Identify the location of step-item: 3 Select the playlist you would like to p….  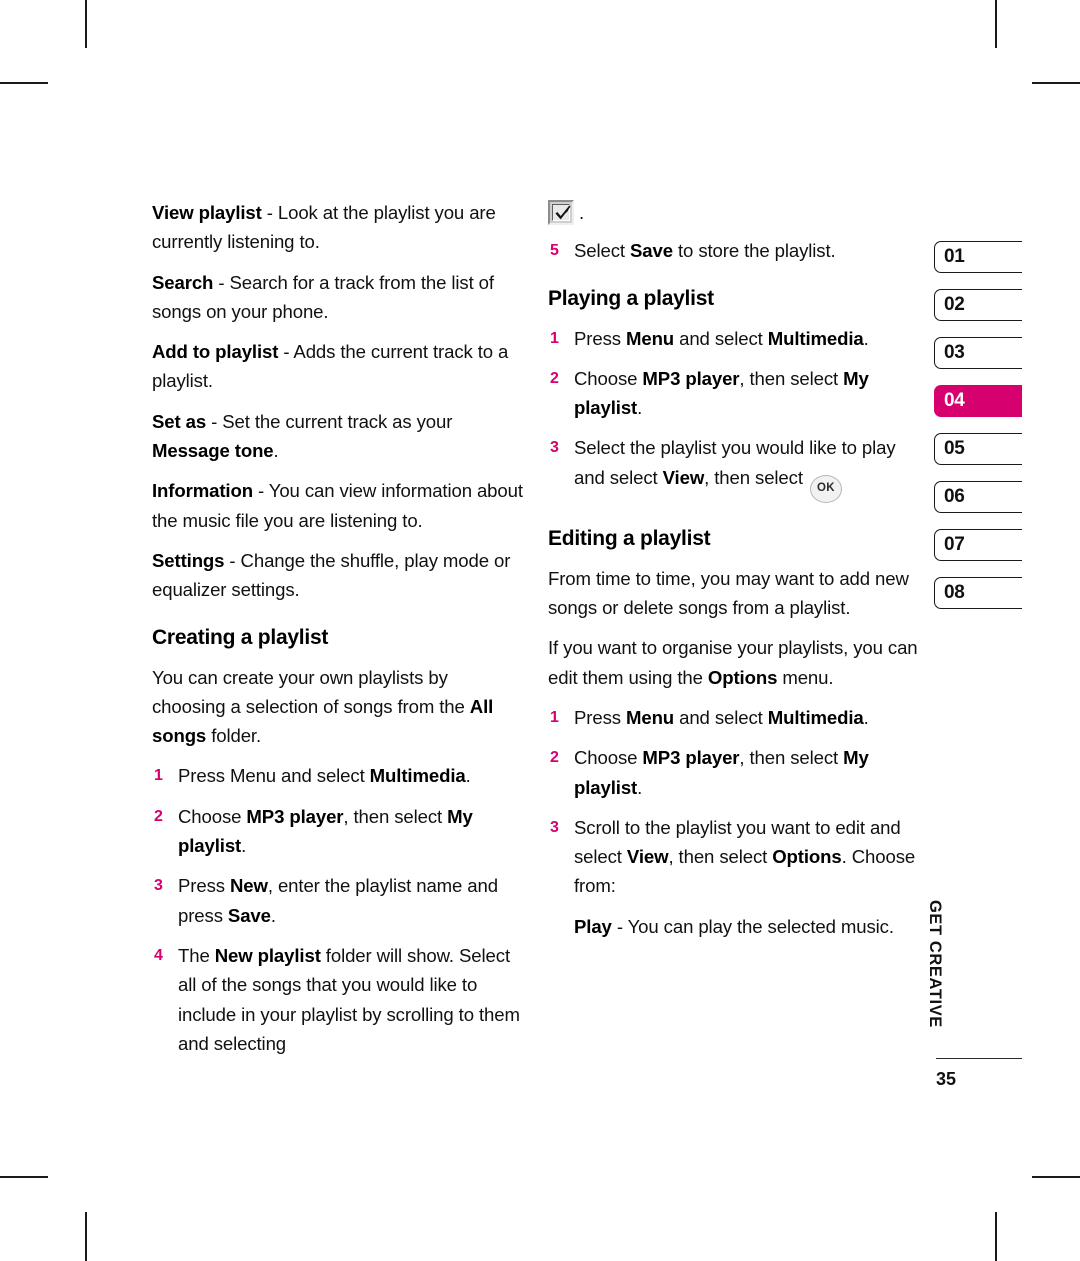
(734, 468).